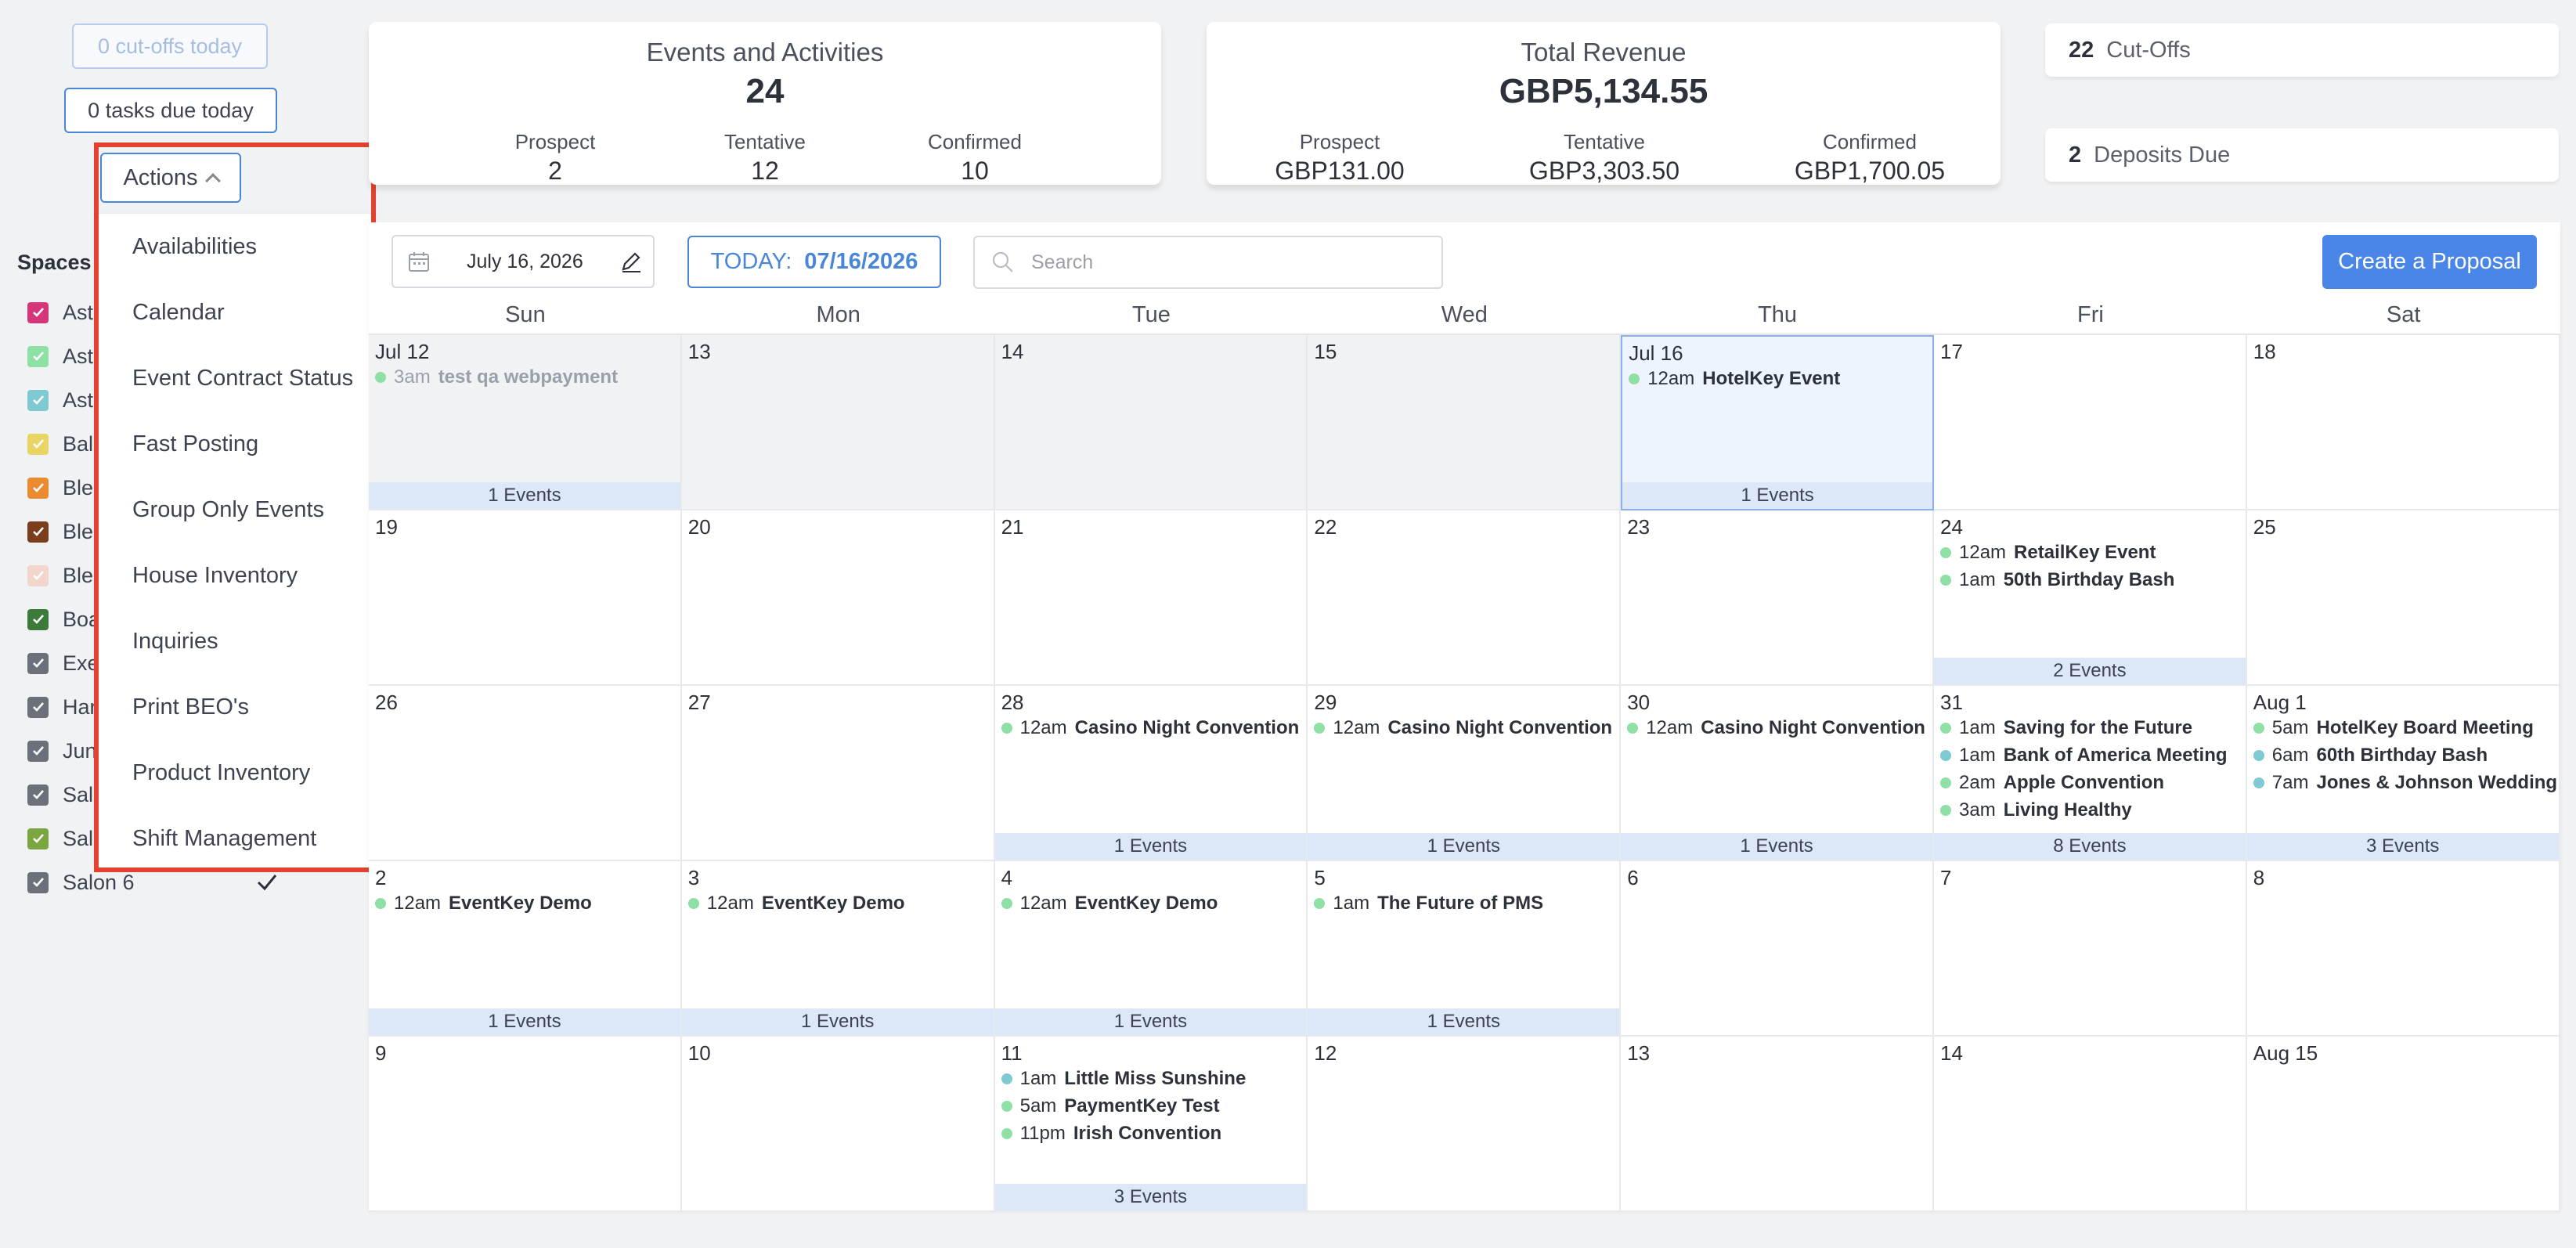 This screenshot has width=2576, height=1248. Describe the element at coordinates (523, 261) in the screenshot. I see `date-picker: July 16, 2026` at that location.